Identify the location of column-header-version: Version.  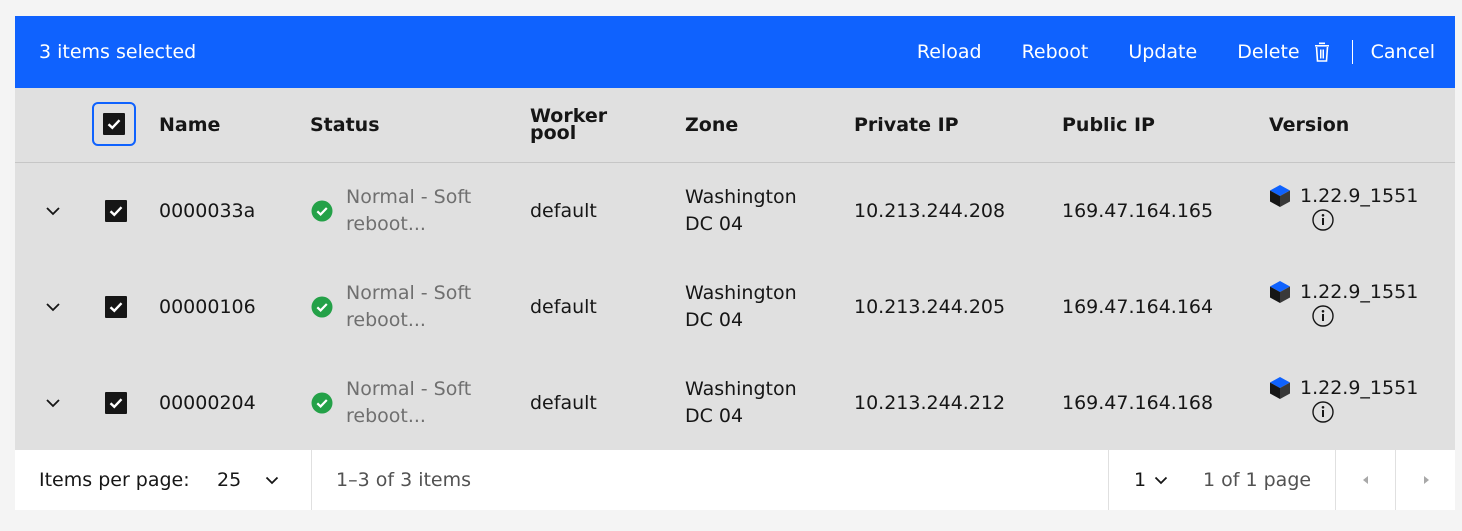
(1309, 125).